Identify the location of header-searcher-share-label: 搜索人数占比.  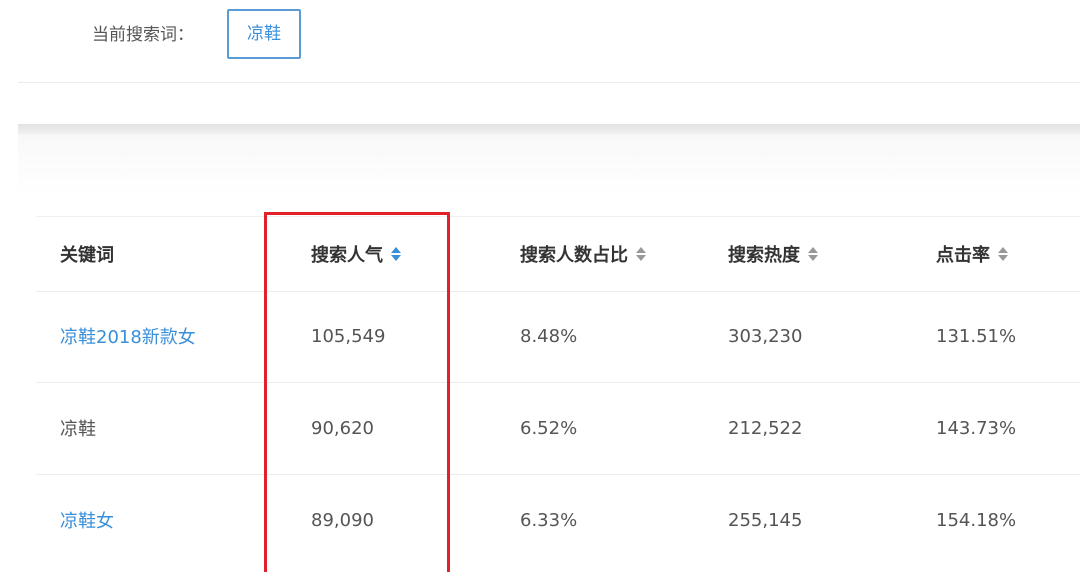
(574, 255).